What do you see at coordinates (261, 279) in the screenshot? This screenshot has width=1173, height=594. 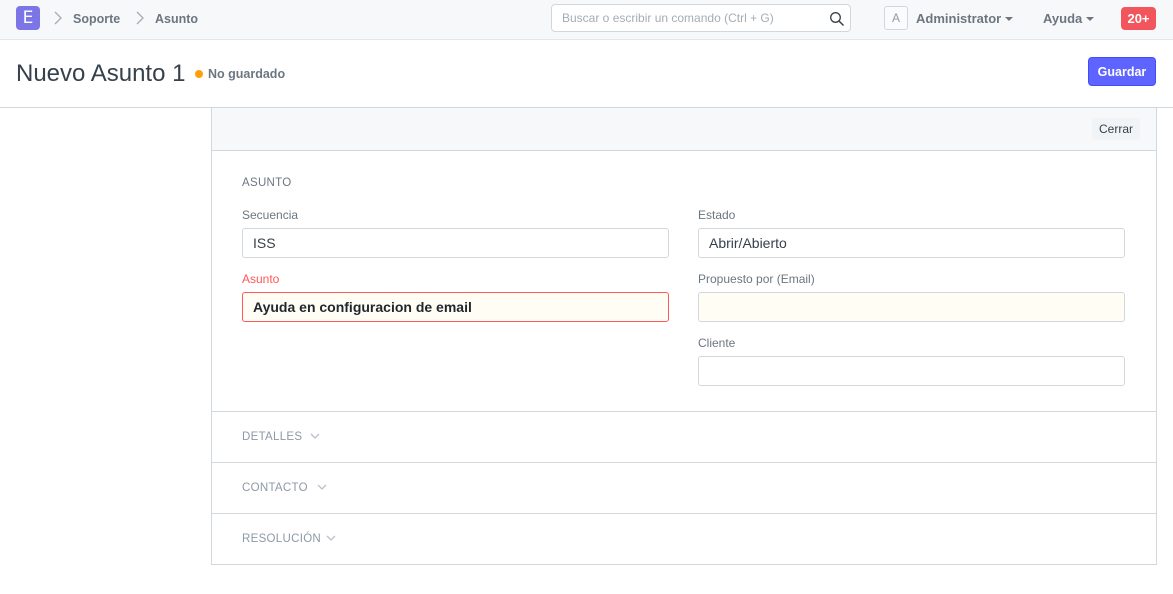 I see `subject-label: Asunto` at bounding box center [261, 279].